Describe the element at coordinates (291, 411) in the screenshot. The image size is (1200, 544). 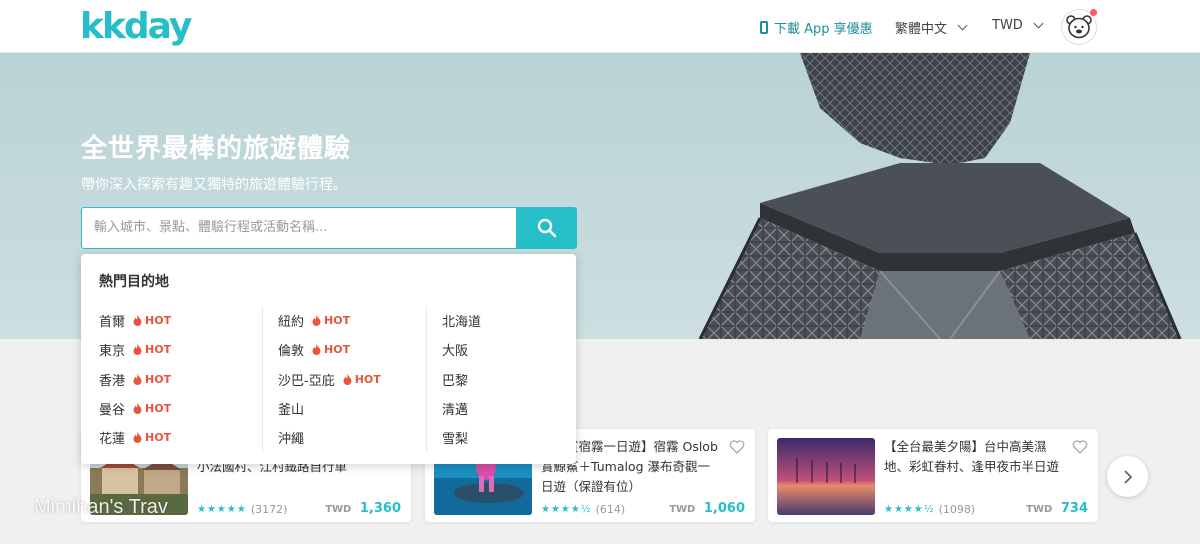
I see `destination-name: 釜山` at that location.